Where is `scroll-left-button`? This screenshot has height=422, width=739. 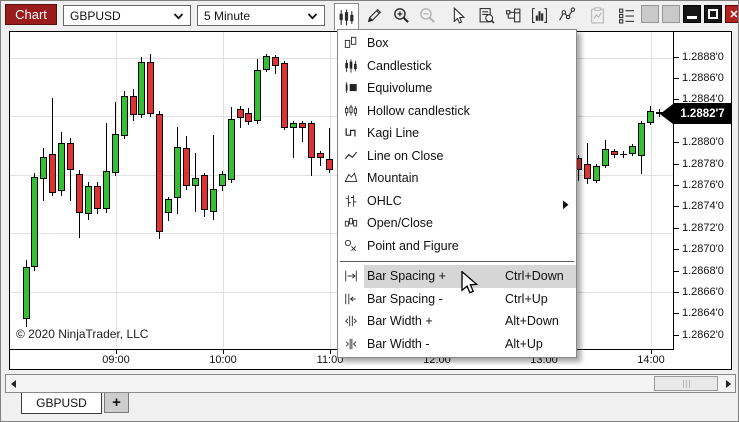 scroll-left-button is located at coordinates (13, 383).